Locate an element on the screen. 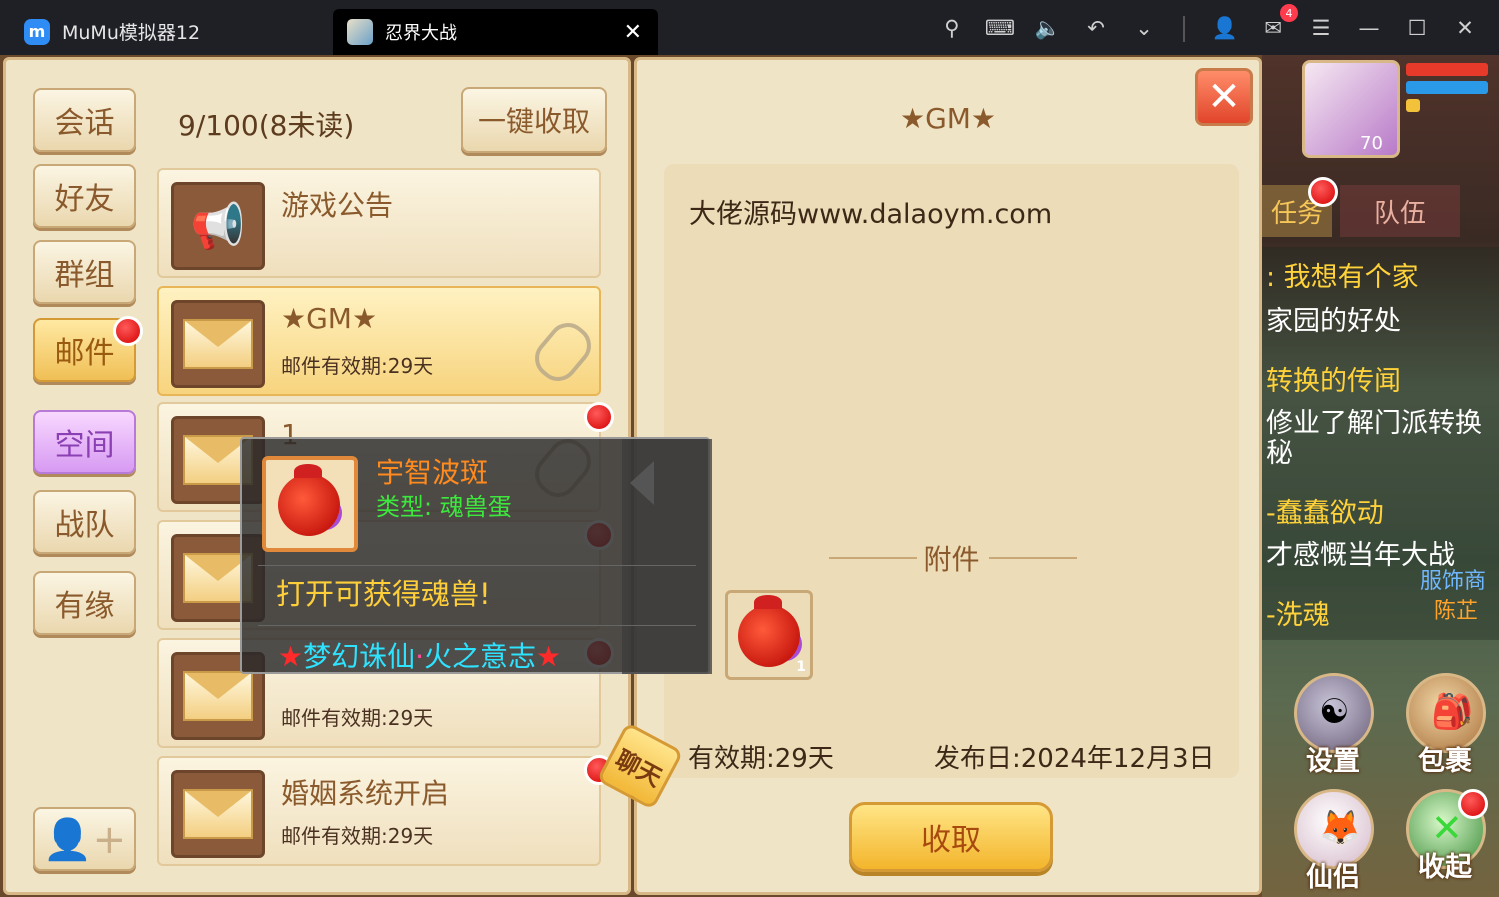  chat-tag-label: 聊天 is located at coordinates (639, 768).